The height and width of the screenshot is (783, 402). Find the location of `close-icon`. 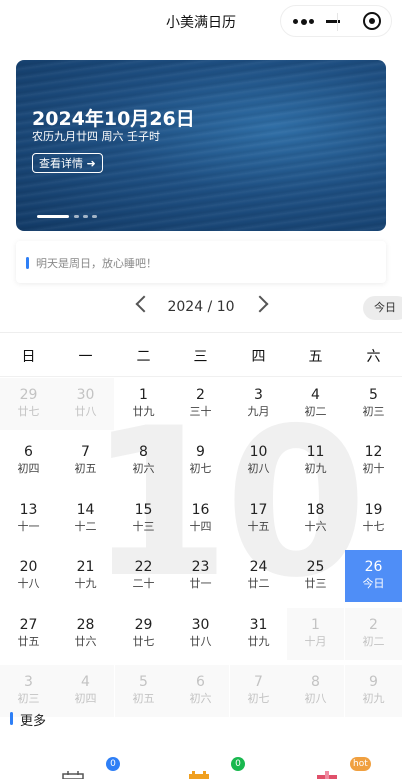

close-icon is located at coordinates (372, 21).